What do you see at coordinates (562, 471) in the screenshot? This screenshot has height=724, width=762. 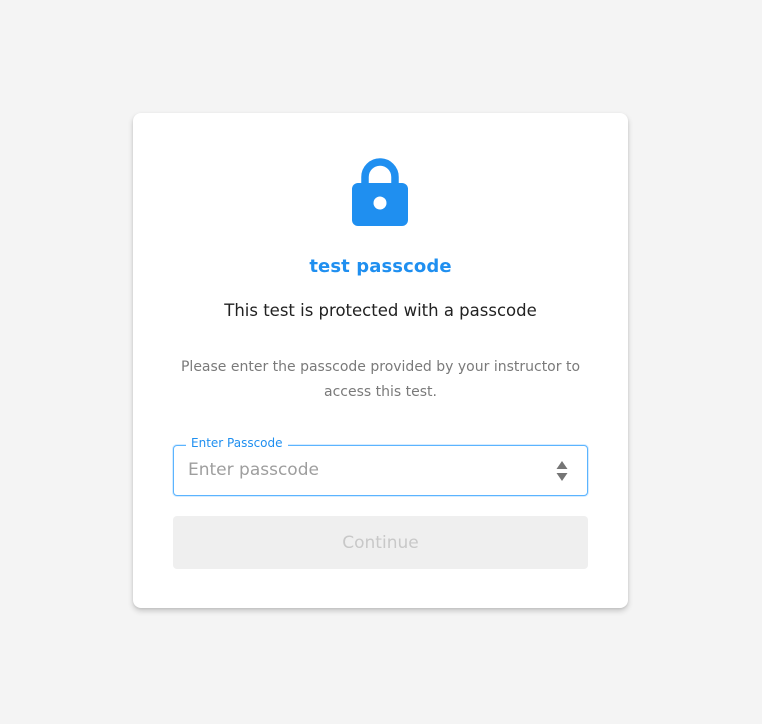 I see `number-stepper-icon` at bounding box center [562, 471].